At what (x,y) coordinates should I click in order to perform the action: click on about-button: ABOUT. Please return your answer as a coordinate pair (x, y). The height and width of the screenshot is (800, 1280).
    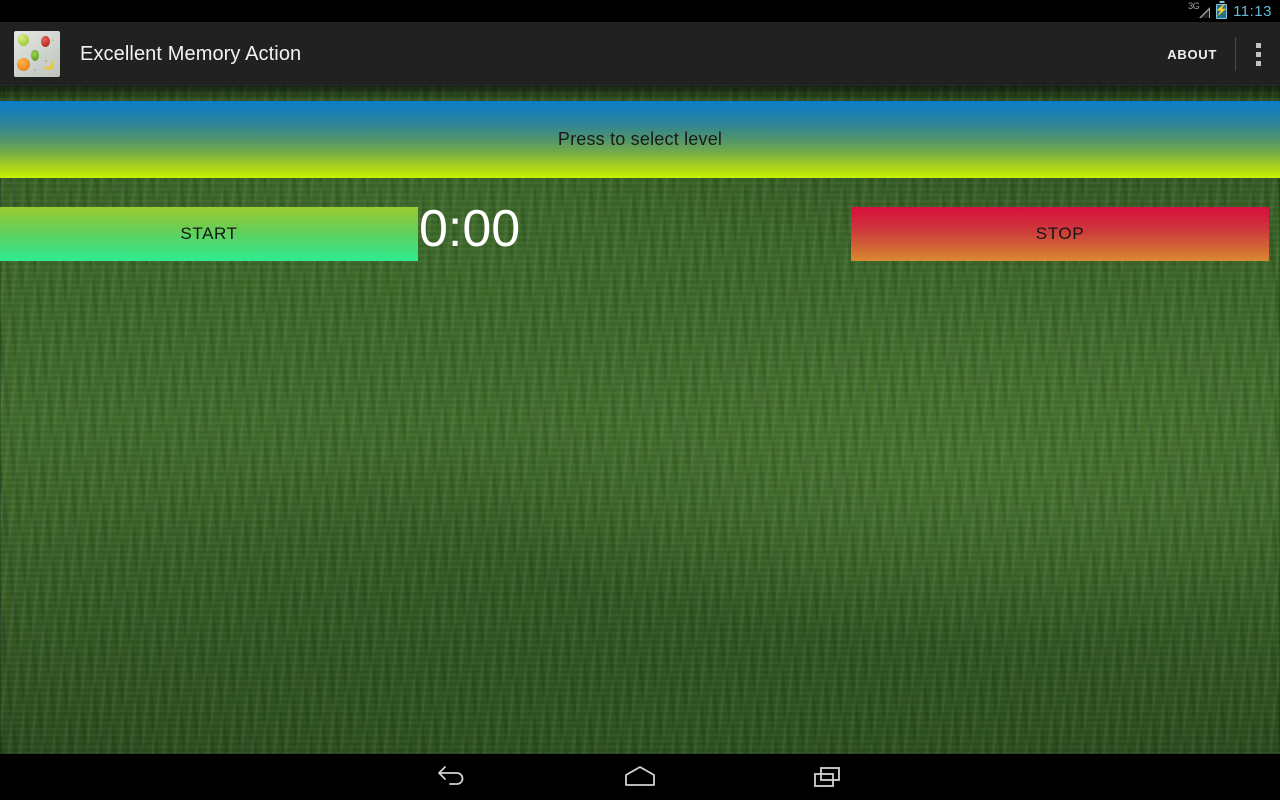
    Looking at the image, I should click on (1192, 54).